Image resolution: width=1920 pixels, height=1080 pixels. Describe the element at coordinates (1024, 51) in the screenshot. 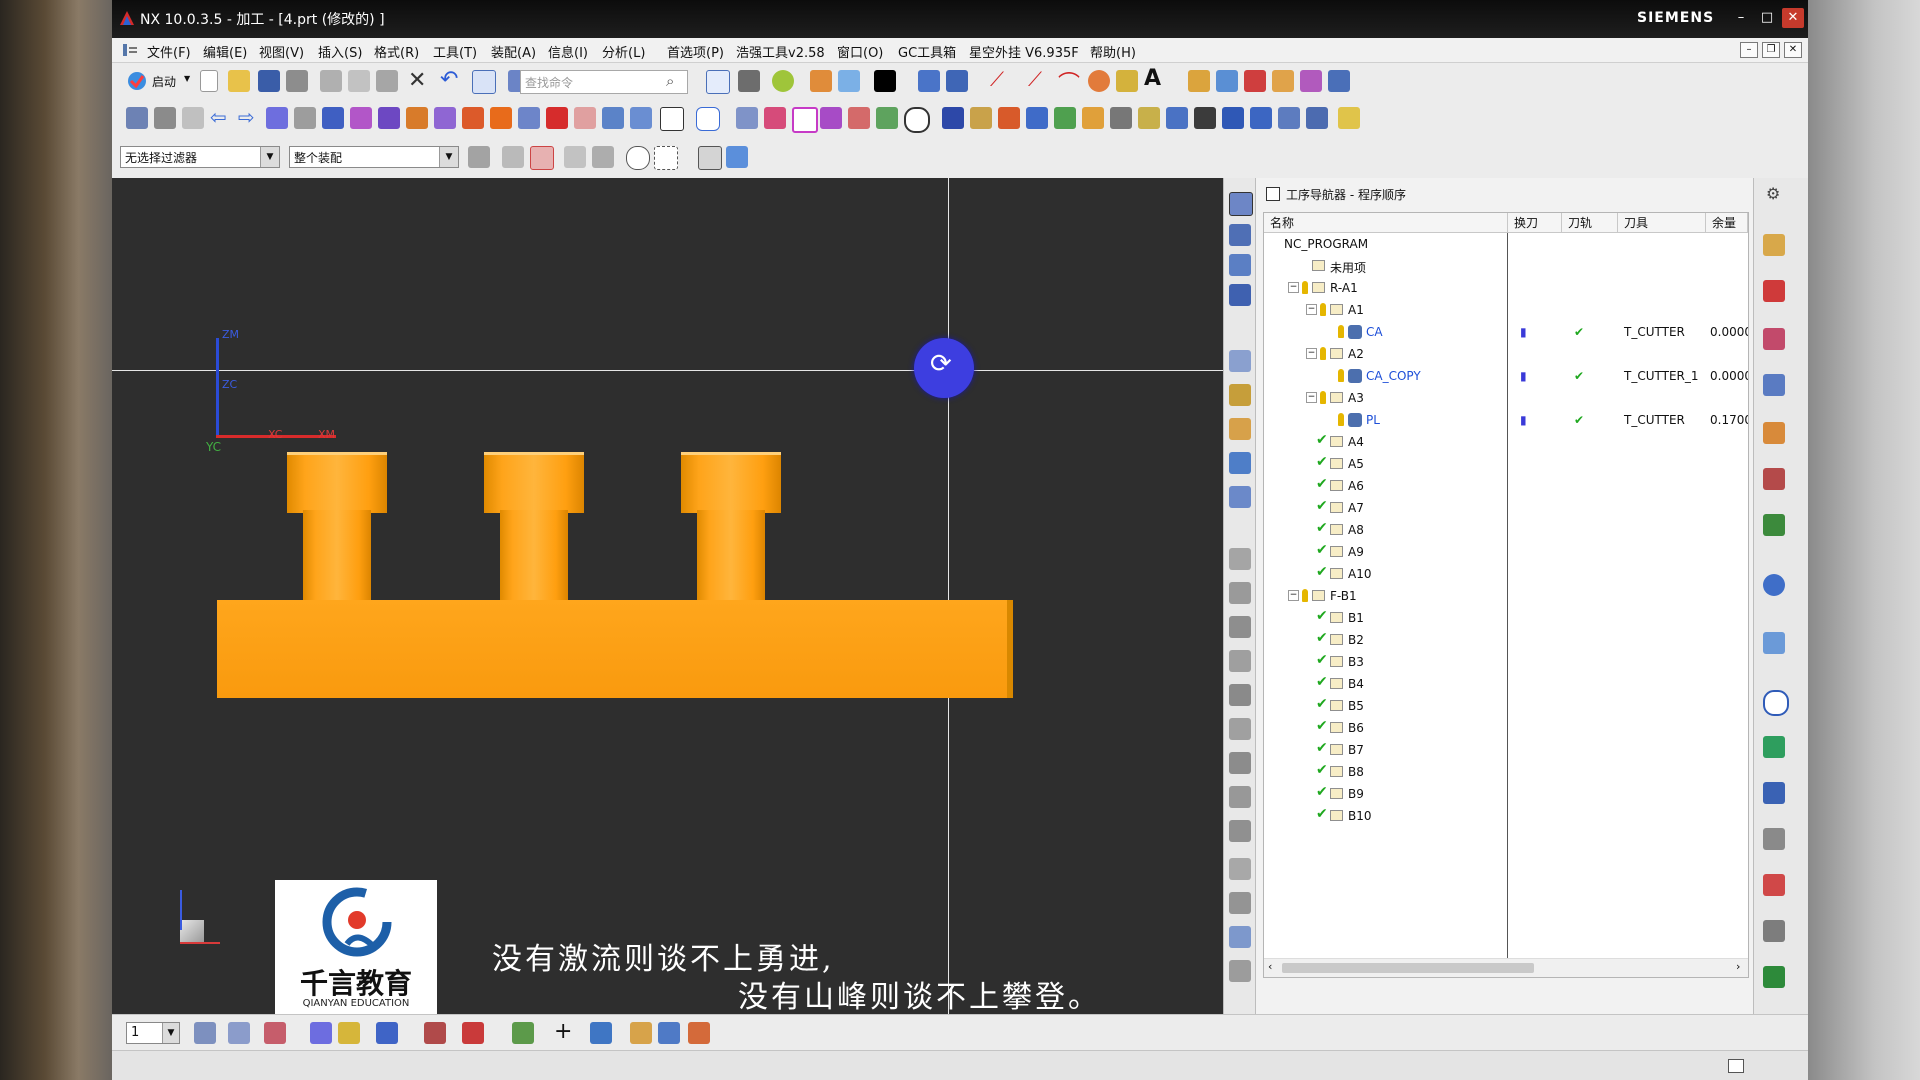

I see `menu-xingkong-plugin: 星空外挂 V6.935F` at that location.